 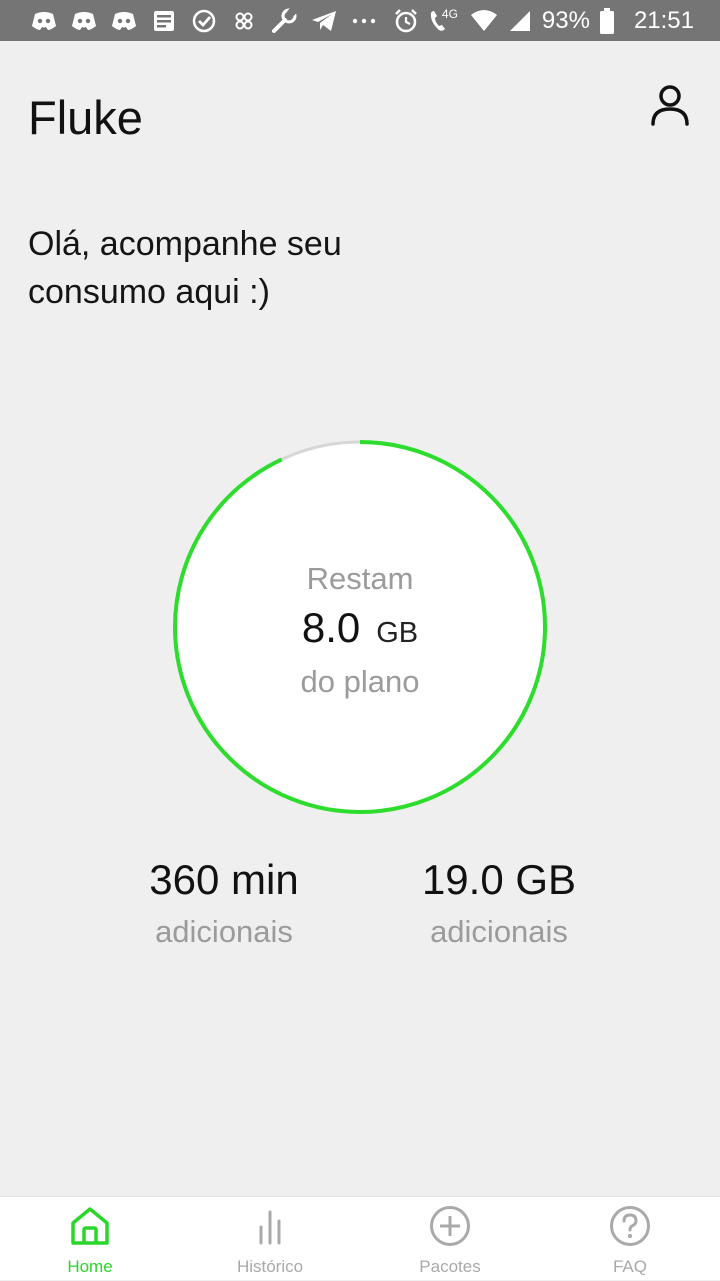 I want to click on notification-icons, so click(x=204, y=21).